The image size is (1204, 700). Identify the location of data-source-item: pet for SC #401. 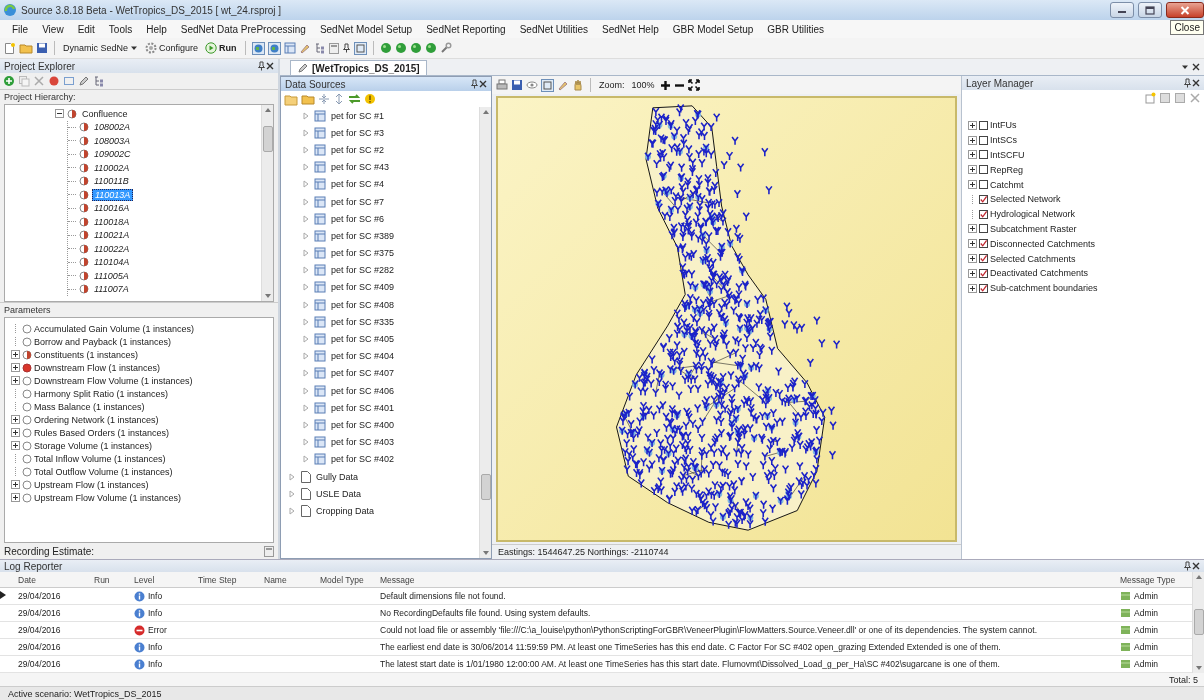
(363, 407).